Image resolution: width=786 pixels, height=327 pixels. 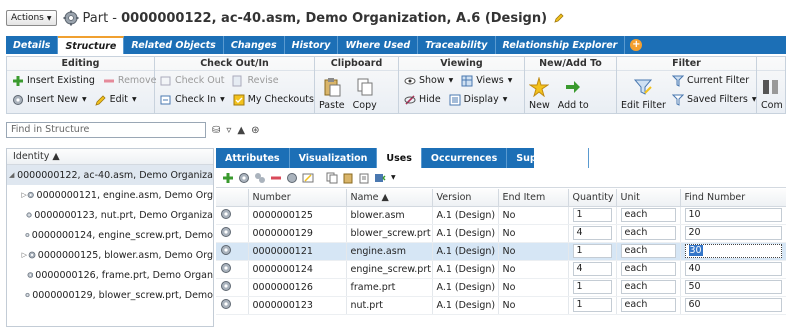 What do you see at coordinates (297, 198) in the screenshot?
I see `column-header-number: Number` at bounding box center [297, 198].